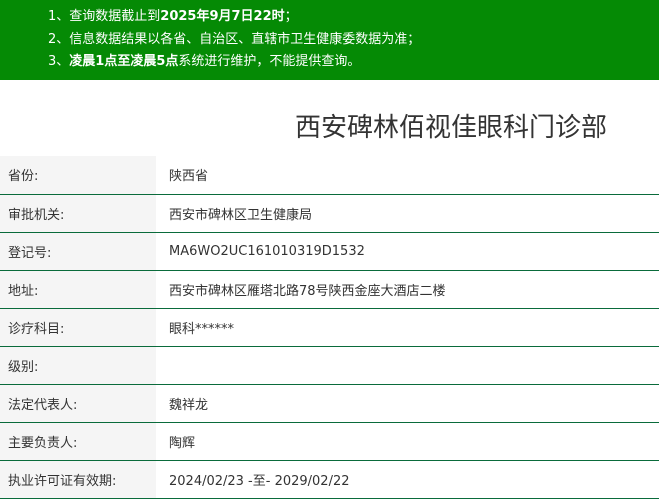  I want to click on table-row: 登记号: MA6WO2UC161010319D1532, so click(329, 251).